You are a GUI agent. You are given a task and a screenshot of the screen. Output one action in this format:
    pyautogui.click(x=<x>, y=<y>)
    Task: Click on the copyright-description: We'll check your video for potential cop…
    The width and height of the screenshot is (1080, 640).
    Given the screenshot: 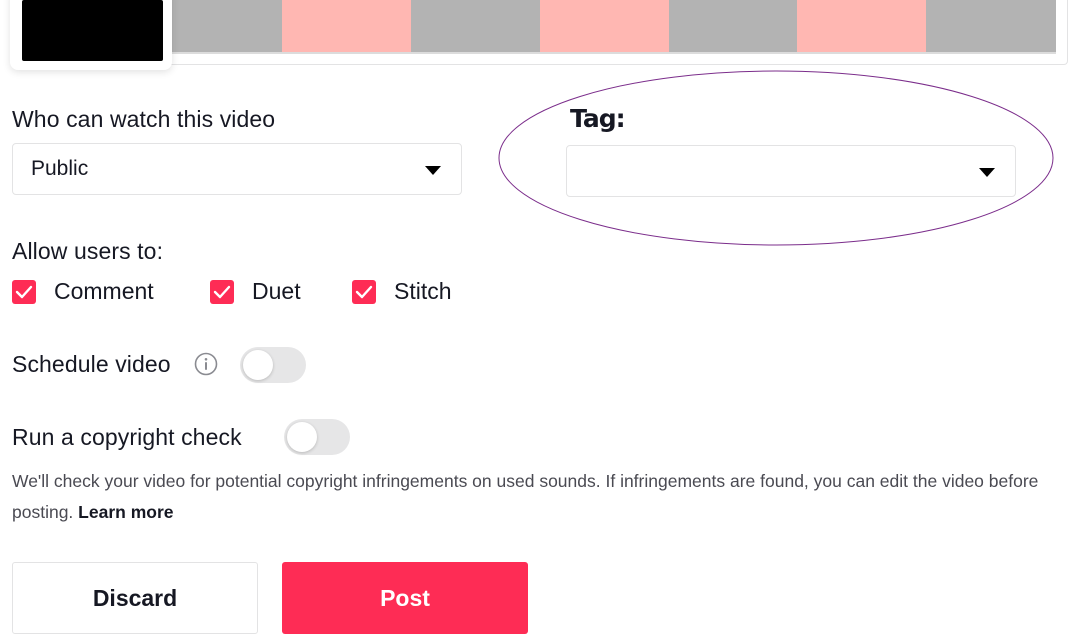 What is the action you would take?
    pyautogui.click(x=542, y=497)
    